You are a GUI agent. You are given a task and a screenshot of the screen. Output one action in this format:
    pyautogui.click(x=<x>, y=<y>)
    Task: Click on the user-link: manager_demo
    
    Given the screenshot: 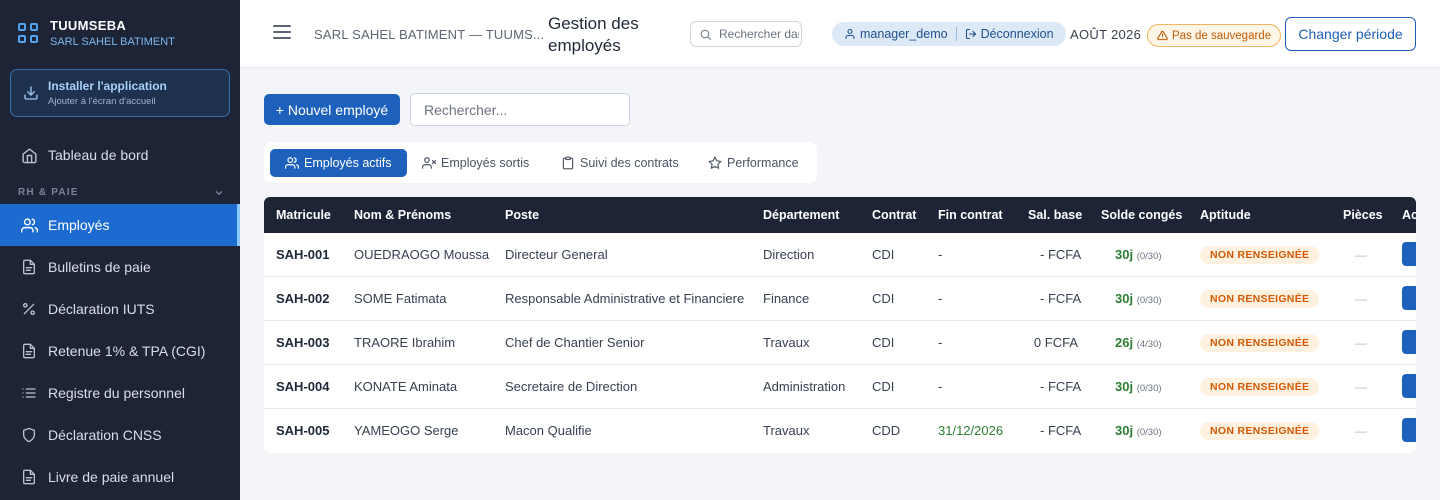 What is the action you would take?
    pyautogui.click(x=896, y=34)
    